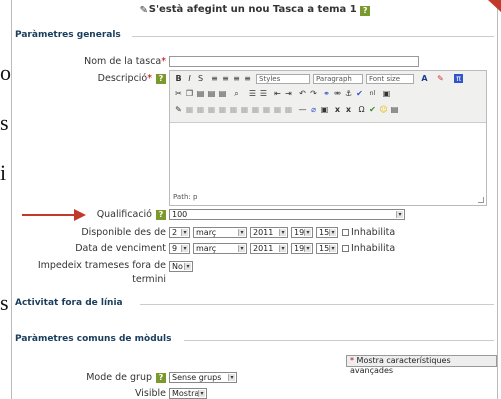 Image resolution: width=501 pixels, height=399 pixels. Describe the element at coordinates (326, 93) in the screenshot. I see `link-icon: ⚭` at that location.